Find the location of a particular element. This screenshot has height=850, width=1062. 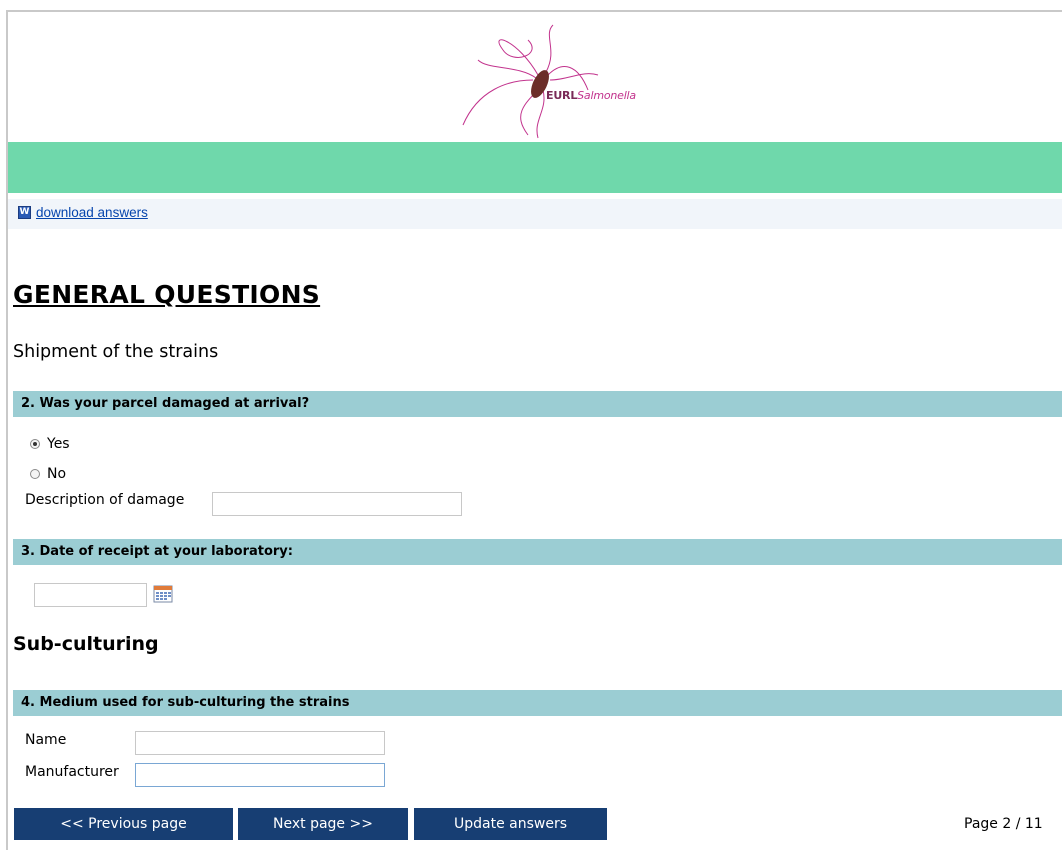

eurl-salmonella-logo is located at coordinates (530, 81).